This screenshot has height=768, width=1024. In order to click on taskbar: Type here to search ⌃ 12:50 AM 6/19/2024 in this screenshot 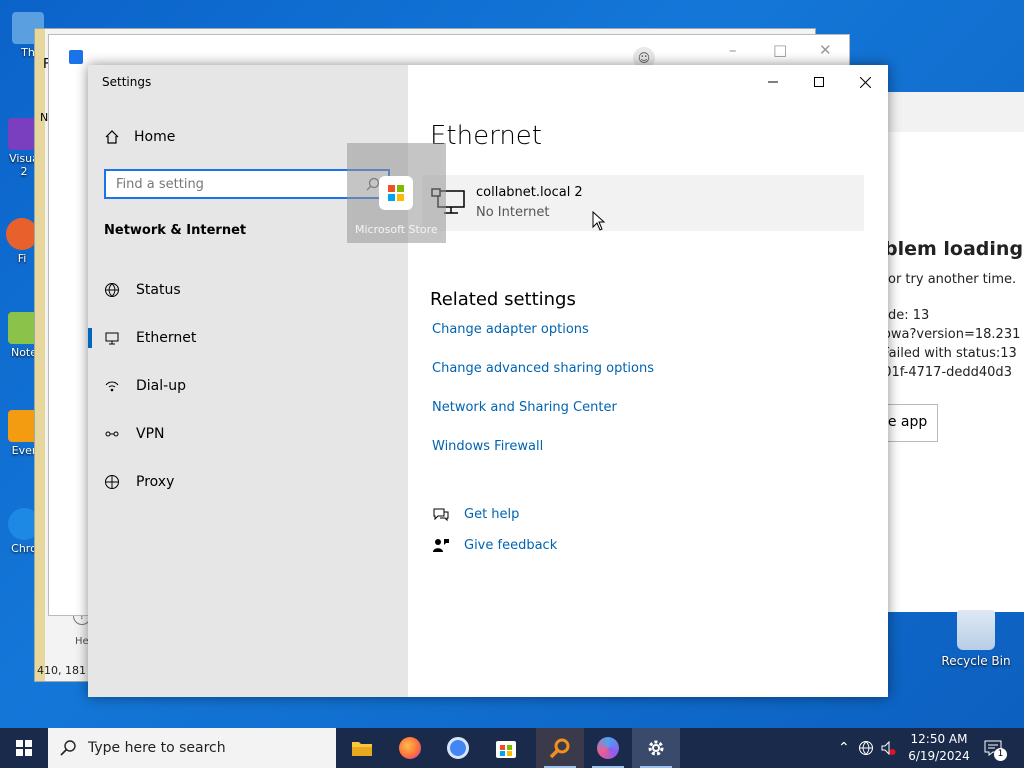, I will do `click(512, 748)`.